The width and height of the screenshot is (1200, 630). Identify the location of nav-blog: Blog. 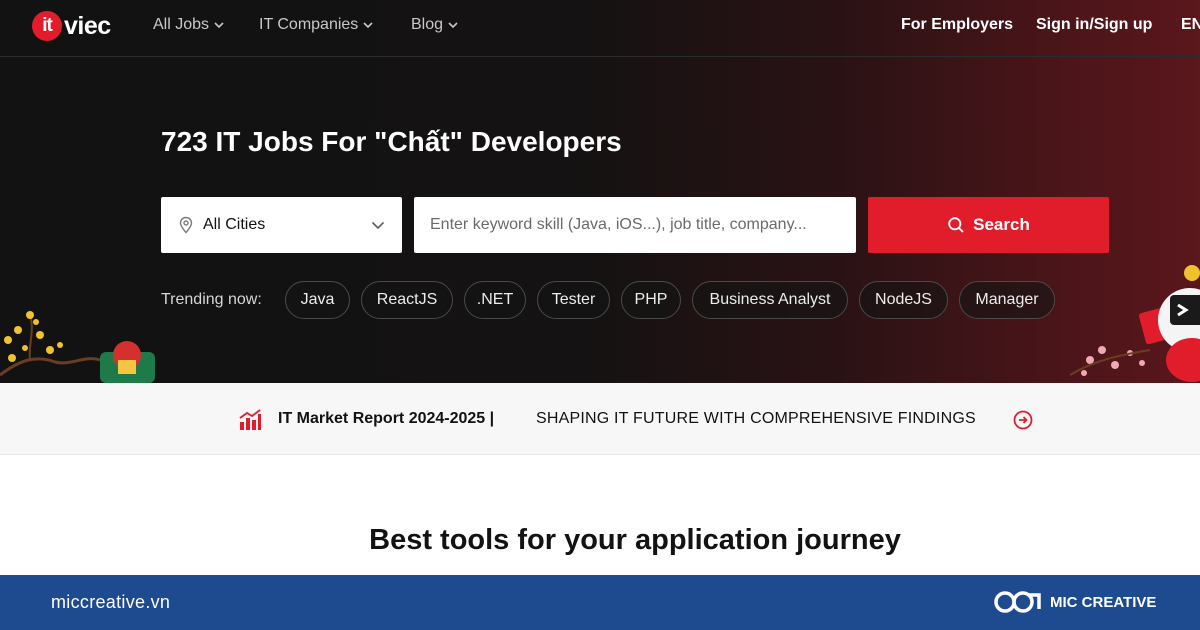
(435, 25).